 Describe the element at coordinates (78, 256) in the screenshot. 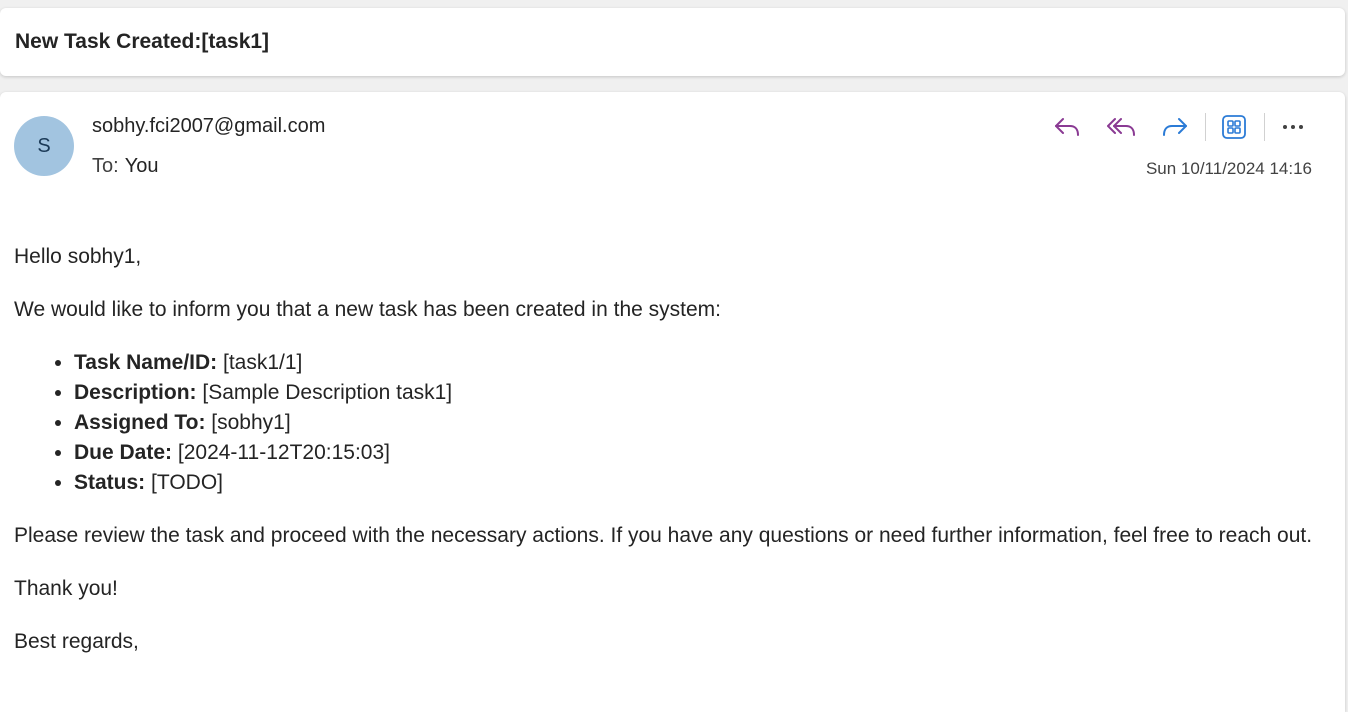

I see `greeting: Hello sobhy1,` at that location.